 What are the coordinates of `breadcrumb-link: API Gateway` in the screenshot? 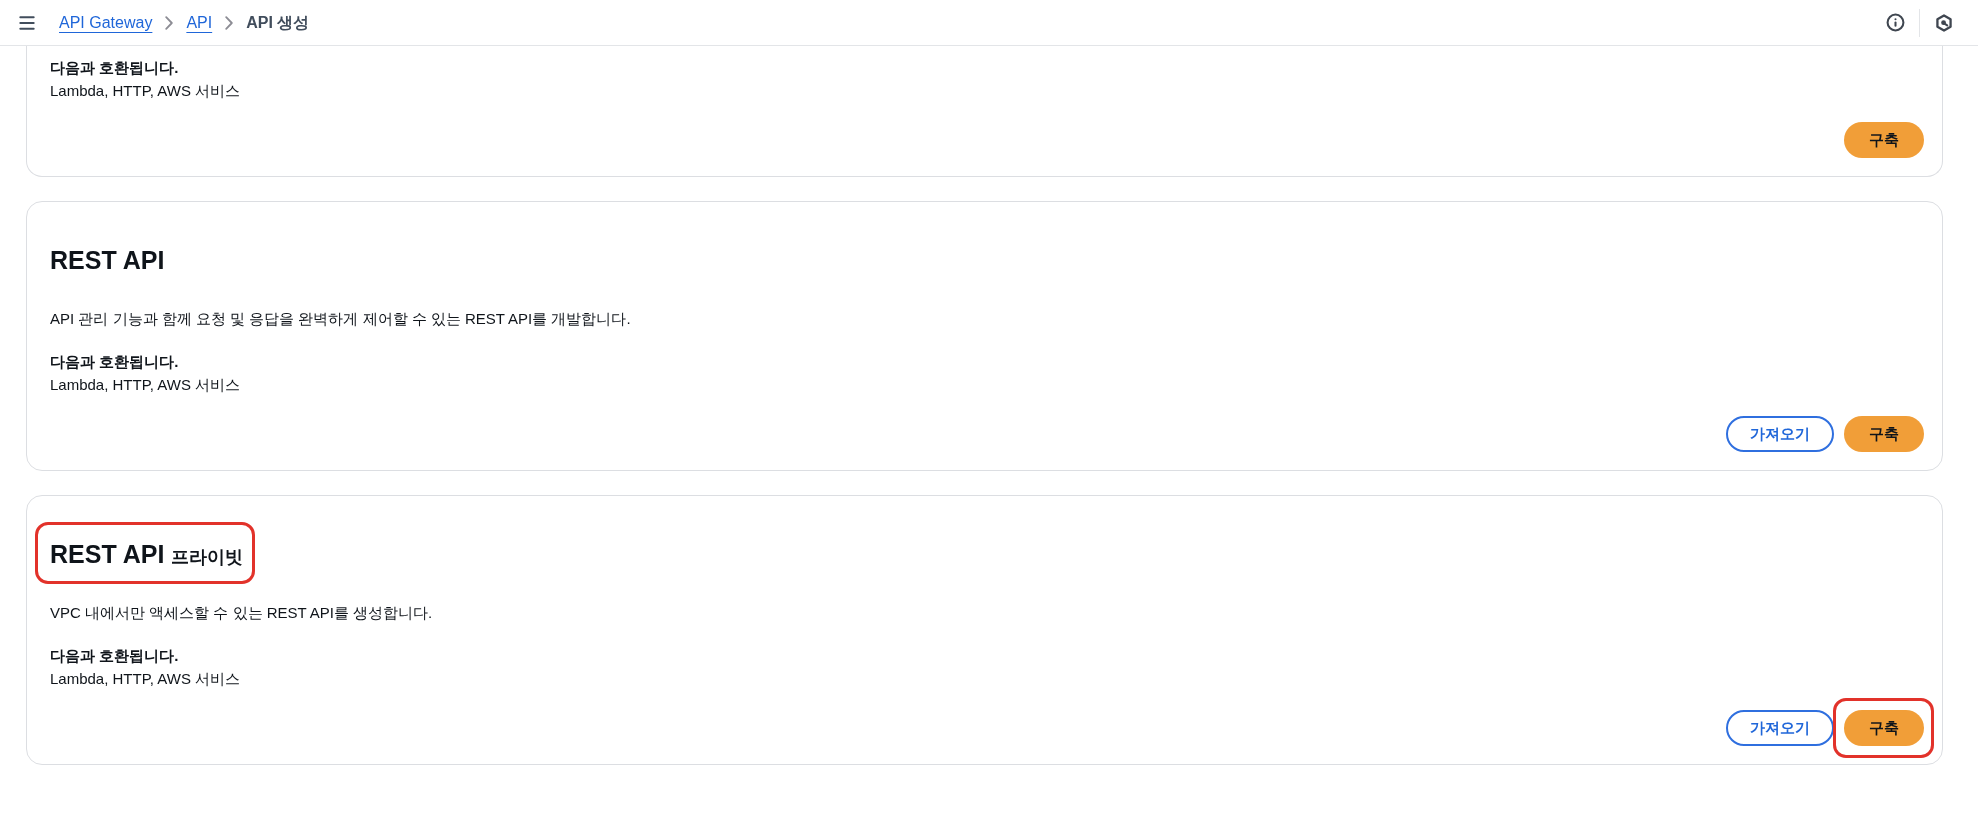 It's located at (106, 22).